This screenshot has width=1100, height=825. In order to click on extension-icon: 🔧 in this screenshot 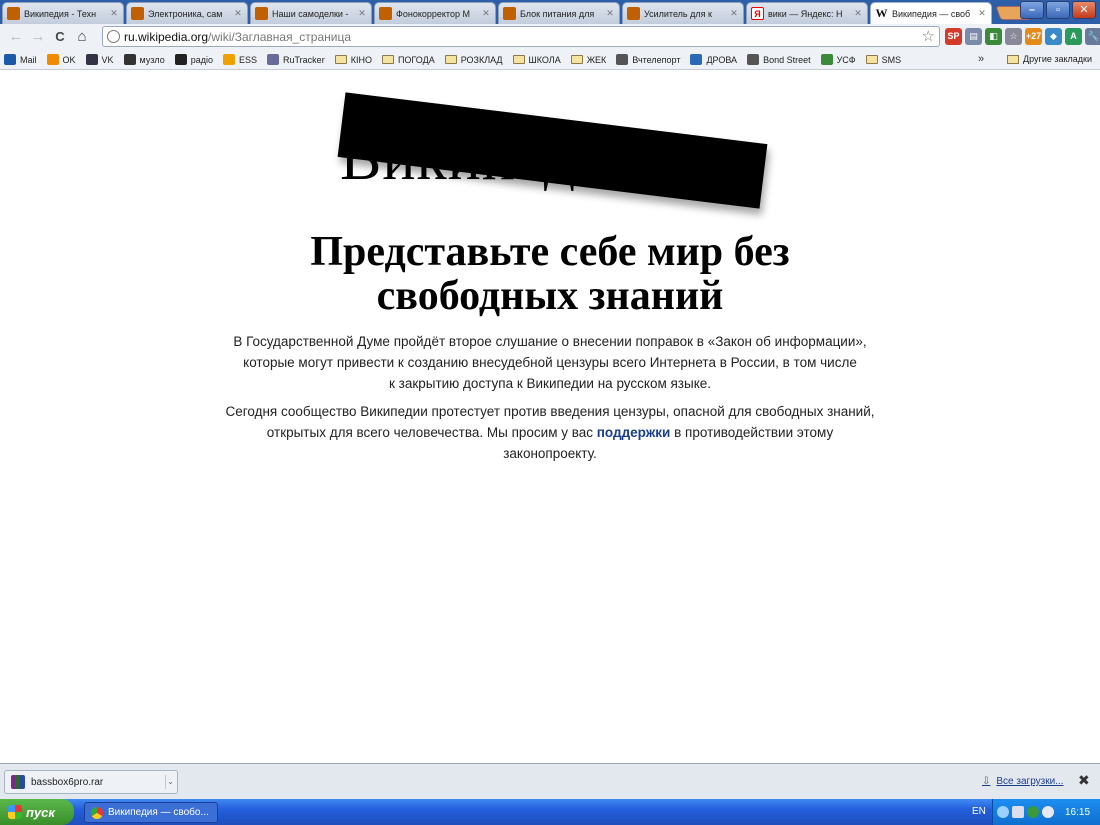, I will do `click(1092, 36)`.